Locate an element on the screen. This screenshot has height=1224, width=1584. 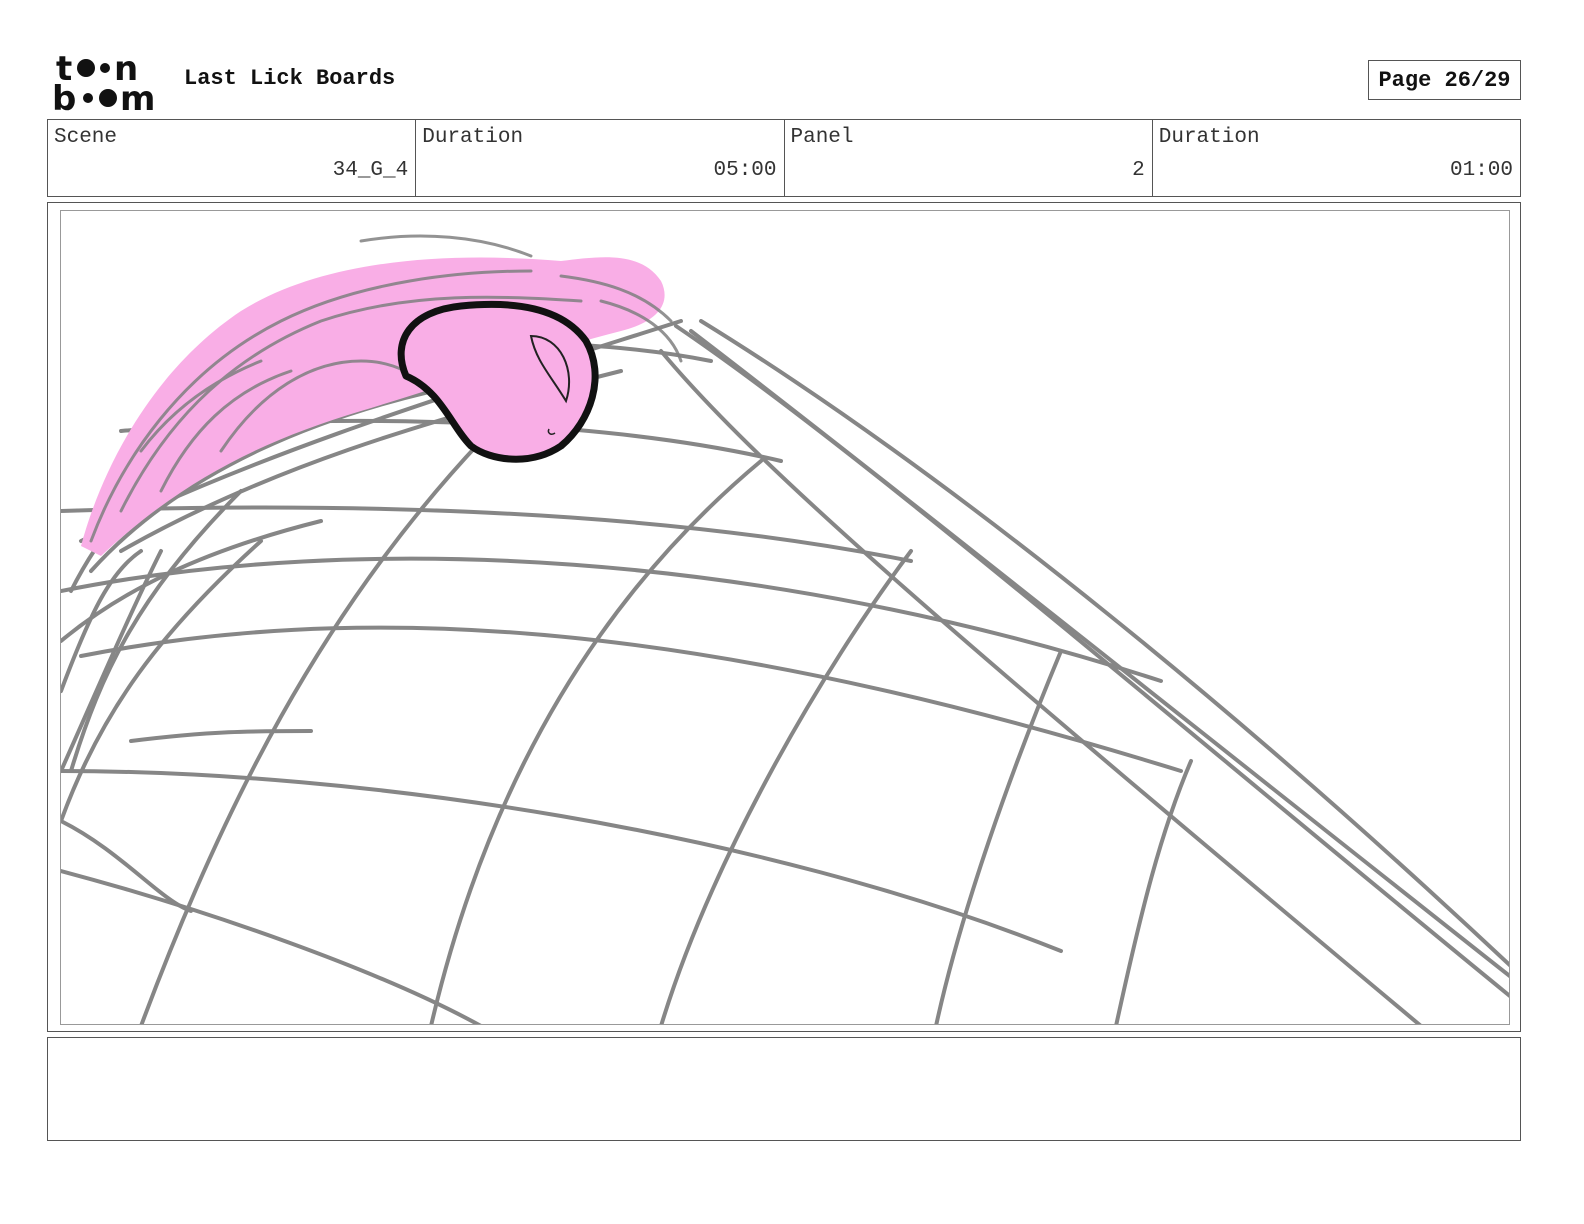
panel-duration-label: Duration is located at coordinates (1209, 137).